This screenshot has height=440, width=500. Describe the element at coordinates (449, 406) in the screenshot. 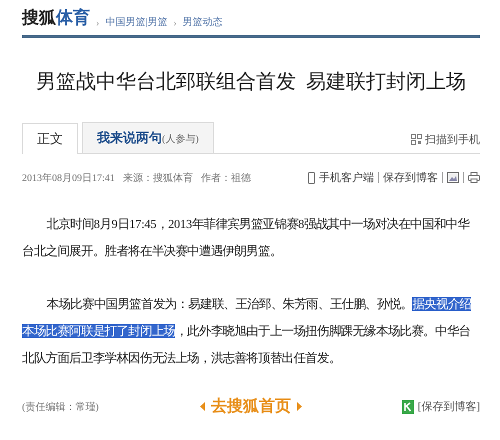

I see `save-to-blog-link: [保存到博客]` at that location.